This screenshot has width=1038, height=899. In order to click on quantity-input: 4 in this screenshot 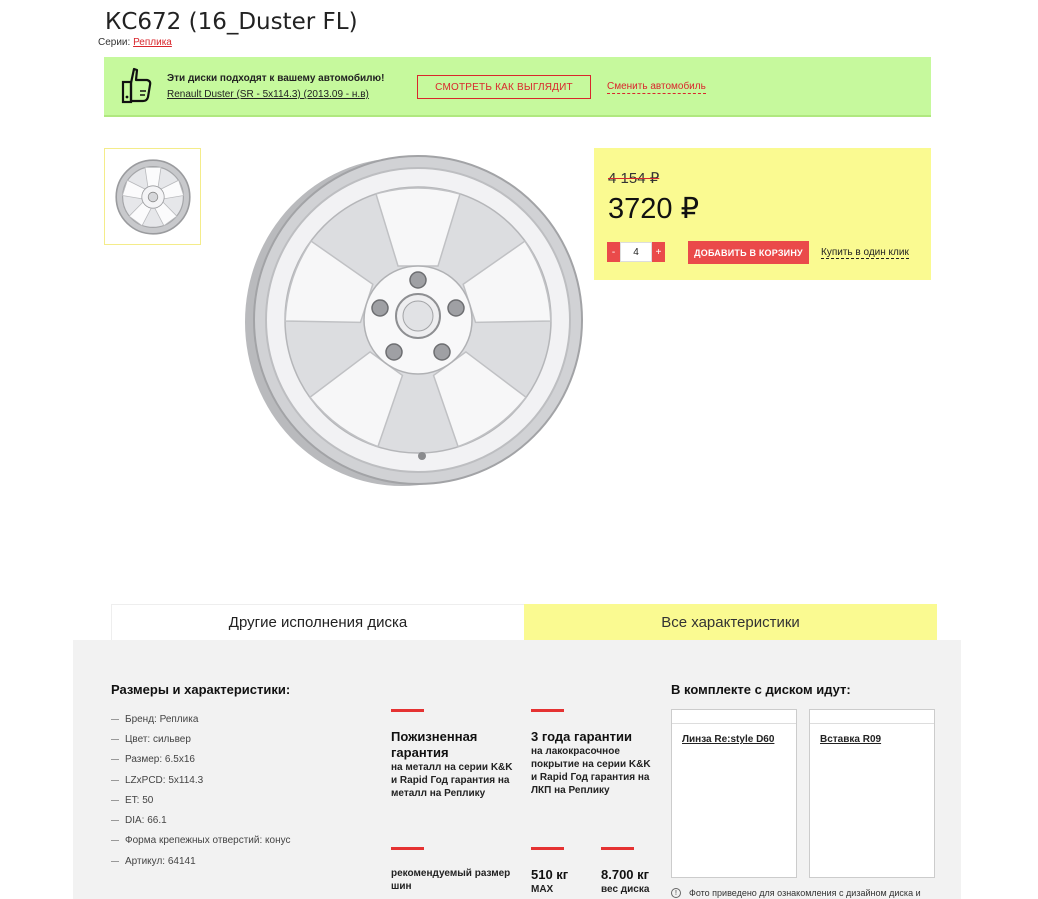, I will do `click(636, 252)`.